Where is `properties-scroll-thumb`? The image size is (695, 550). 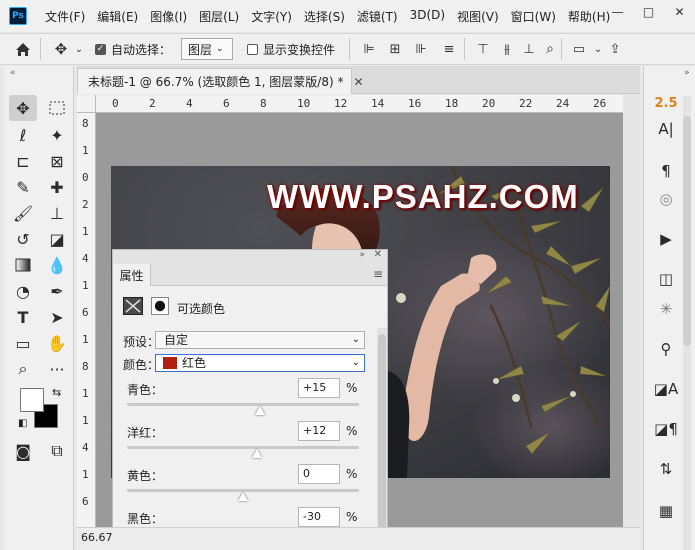
properties-scroll-thumb is located at coordinates (382, 441).